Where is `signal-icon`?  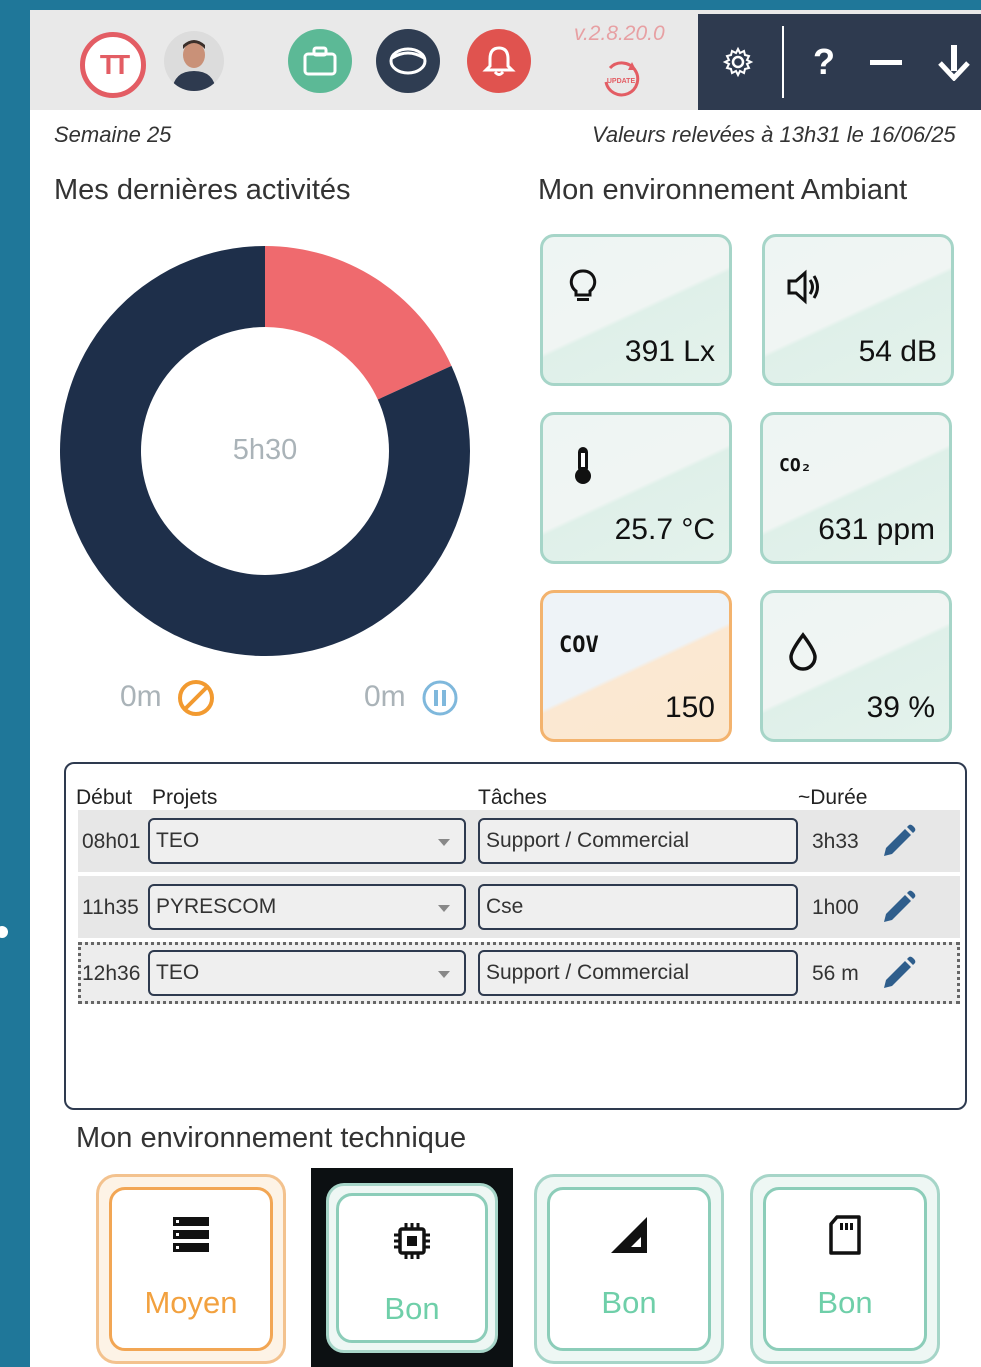
signal-icon is located at coordinates (629, 1235).